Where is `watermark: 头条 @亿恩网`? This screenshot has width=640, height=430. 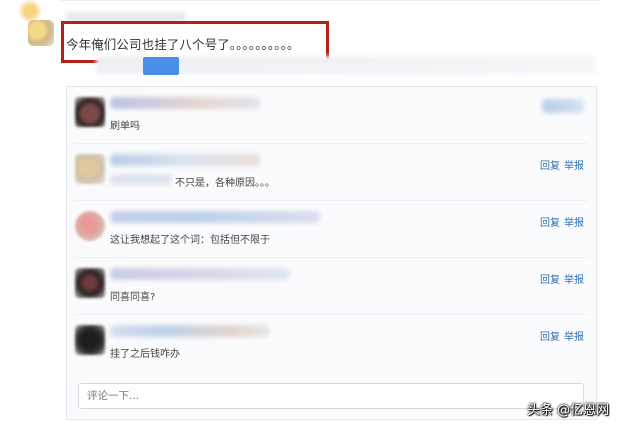 watermark: 头条 @亿恩网 is located at coordinates (568, 410).